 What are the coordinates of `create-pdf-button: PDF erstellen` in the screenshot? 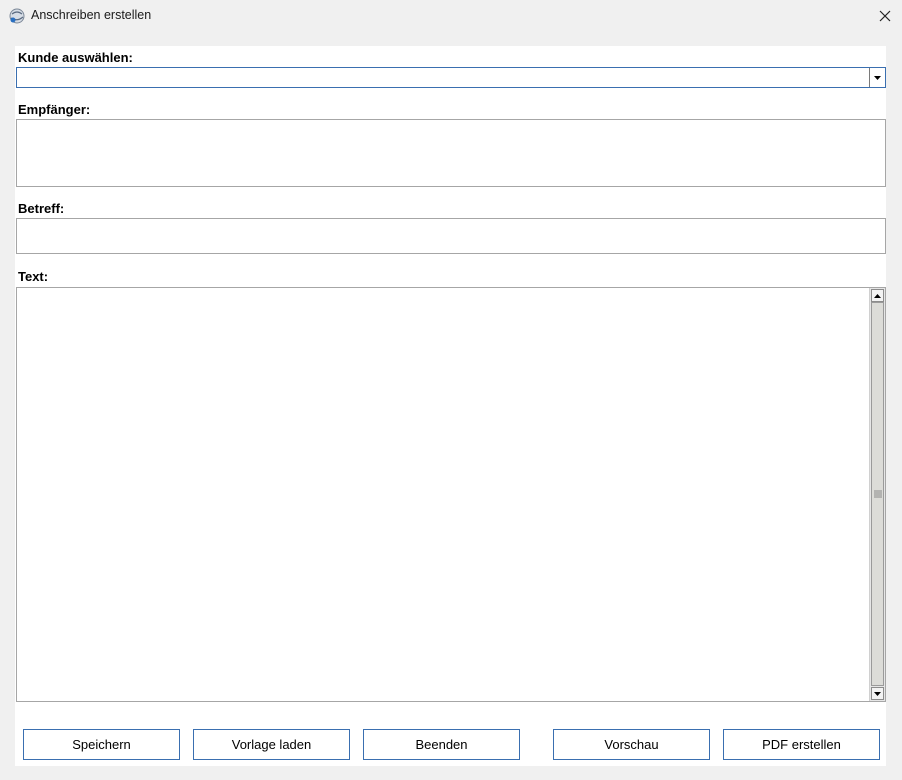 It's located at (801, 744).